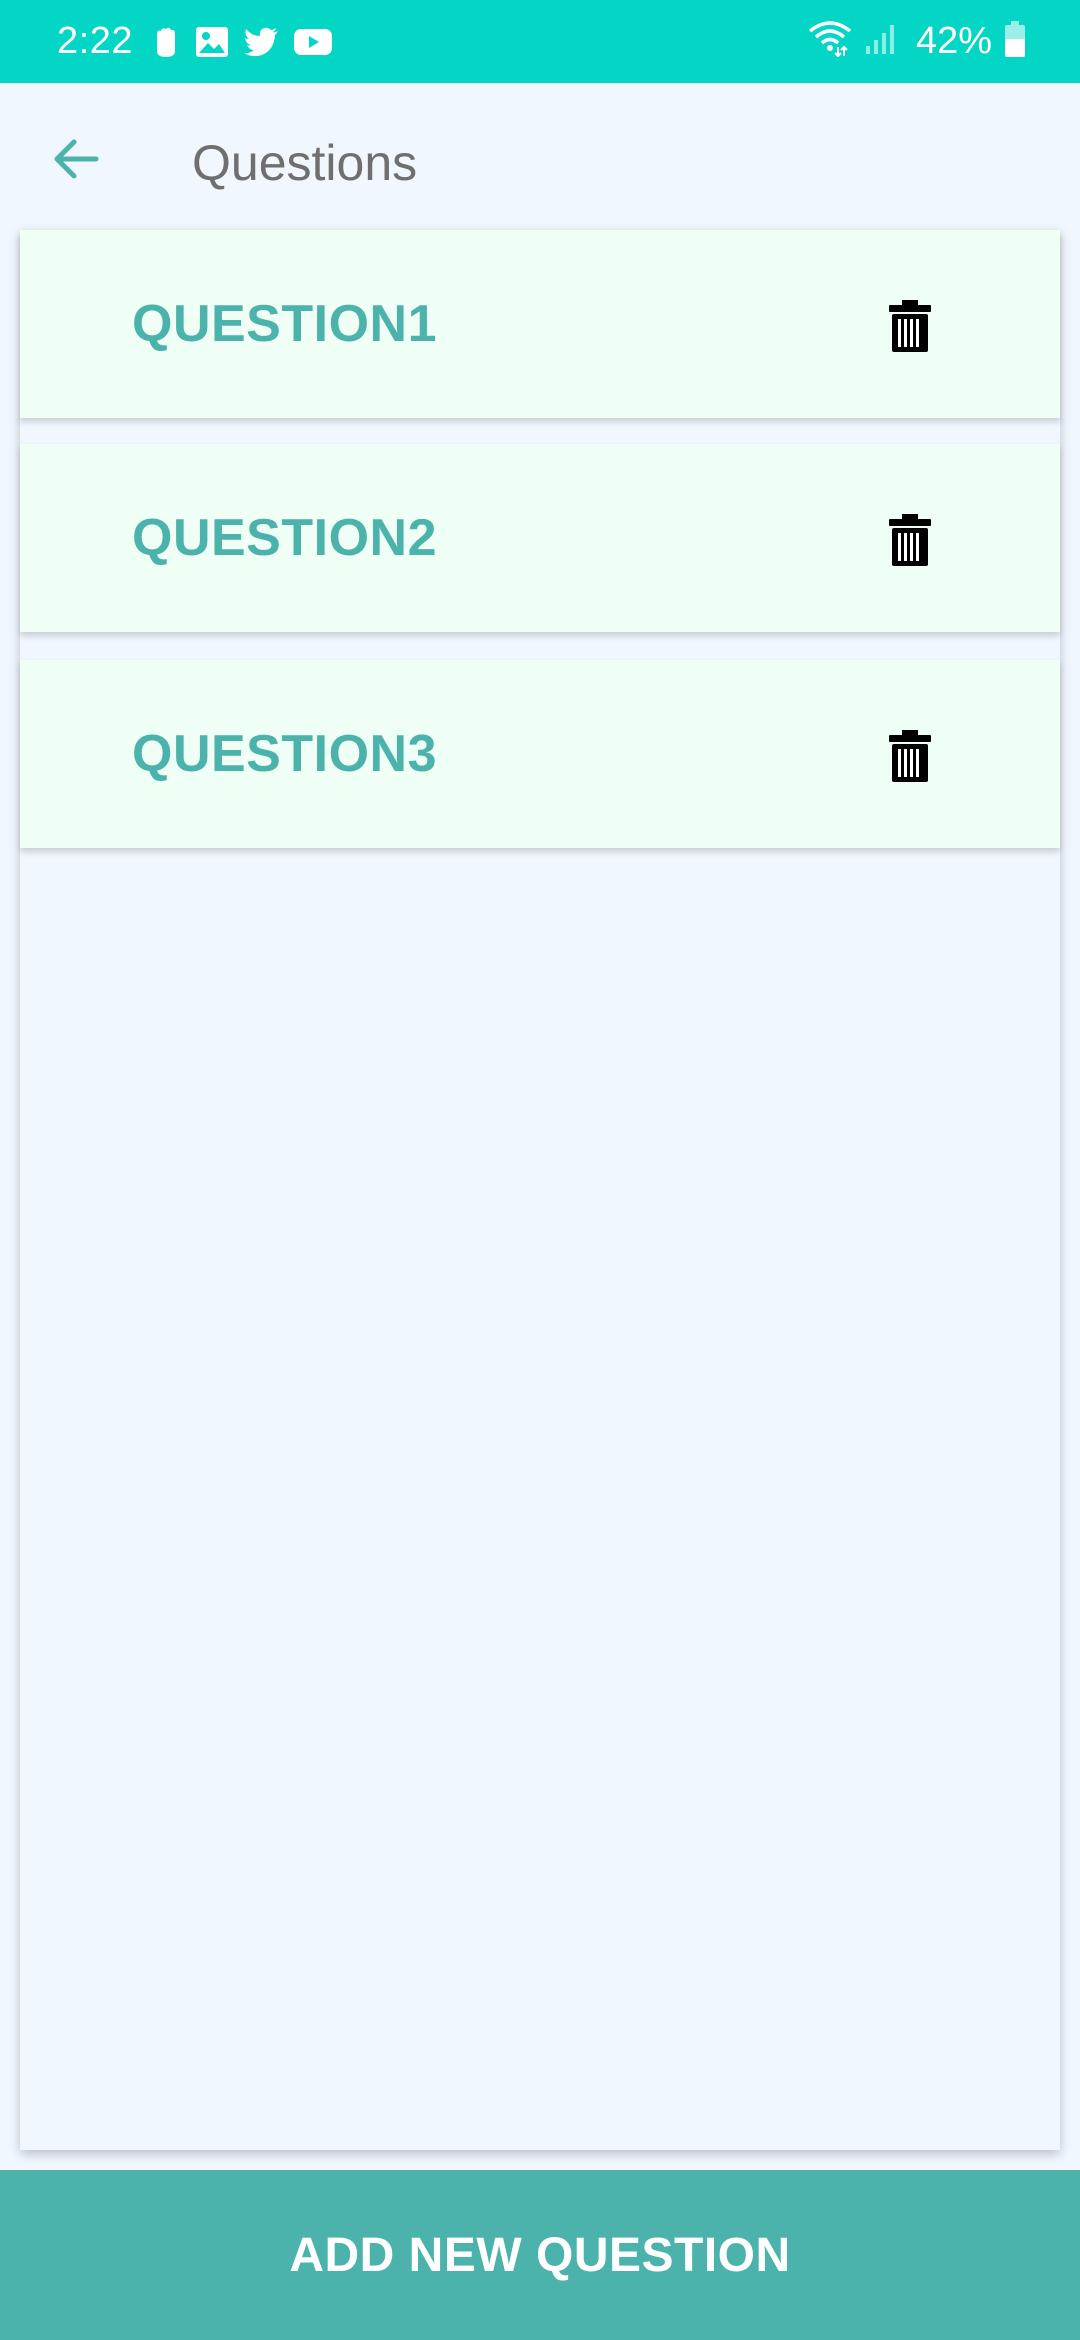 Image resolution: width=1080 pixels, height=2340 pixels. I want to click on question-card: QUESTION2, so click(540, 538).